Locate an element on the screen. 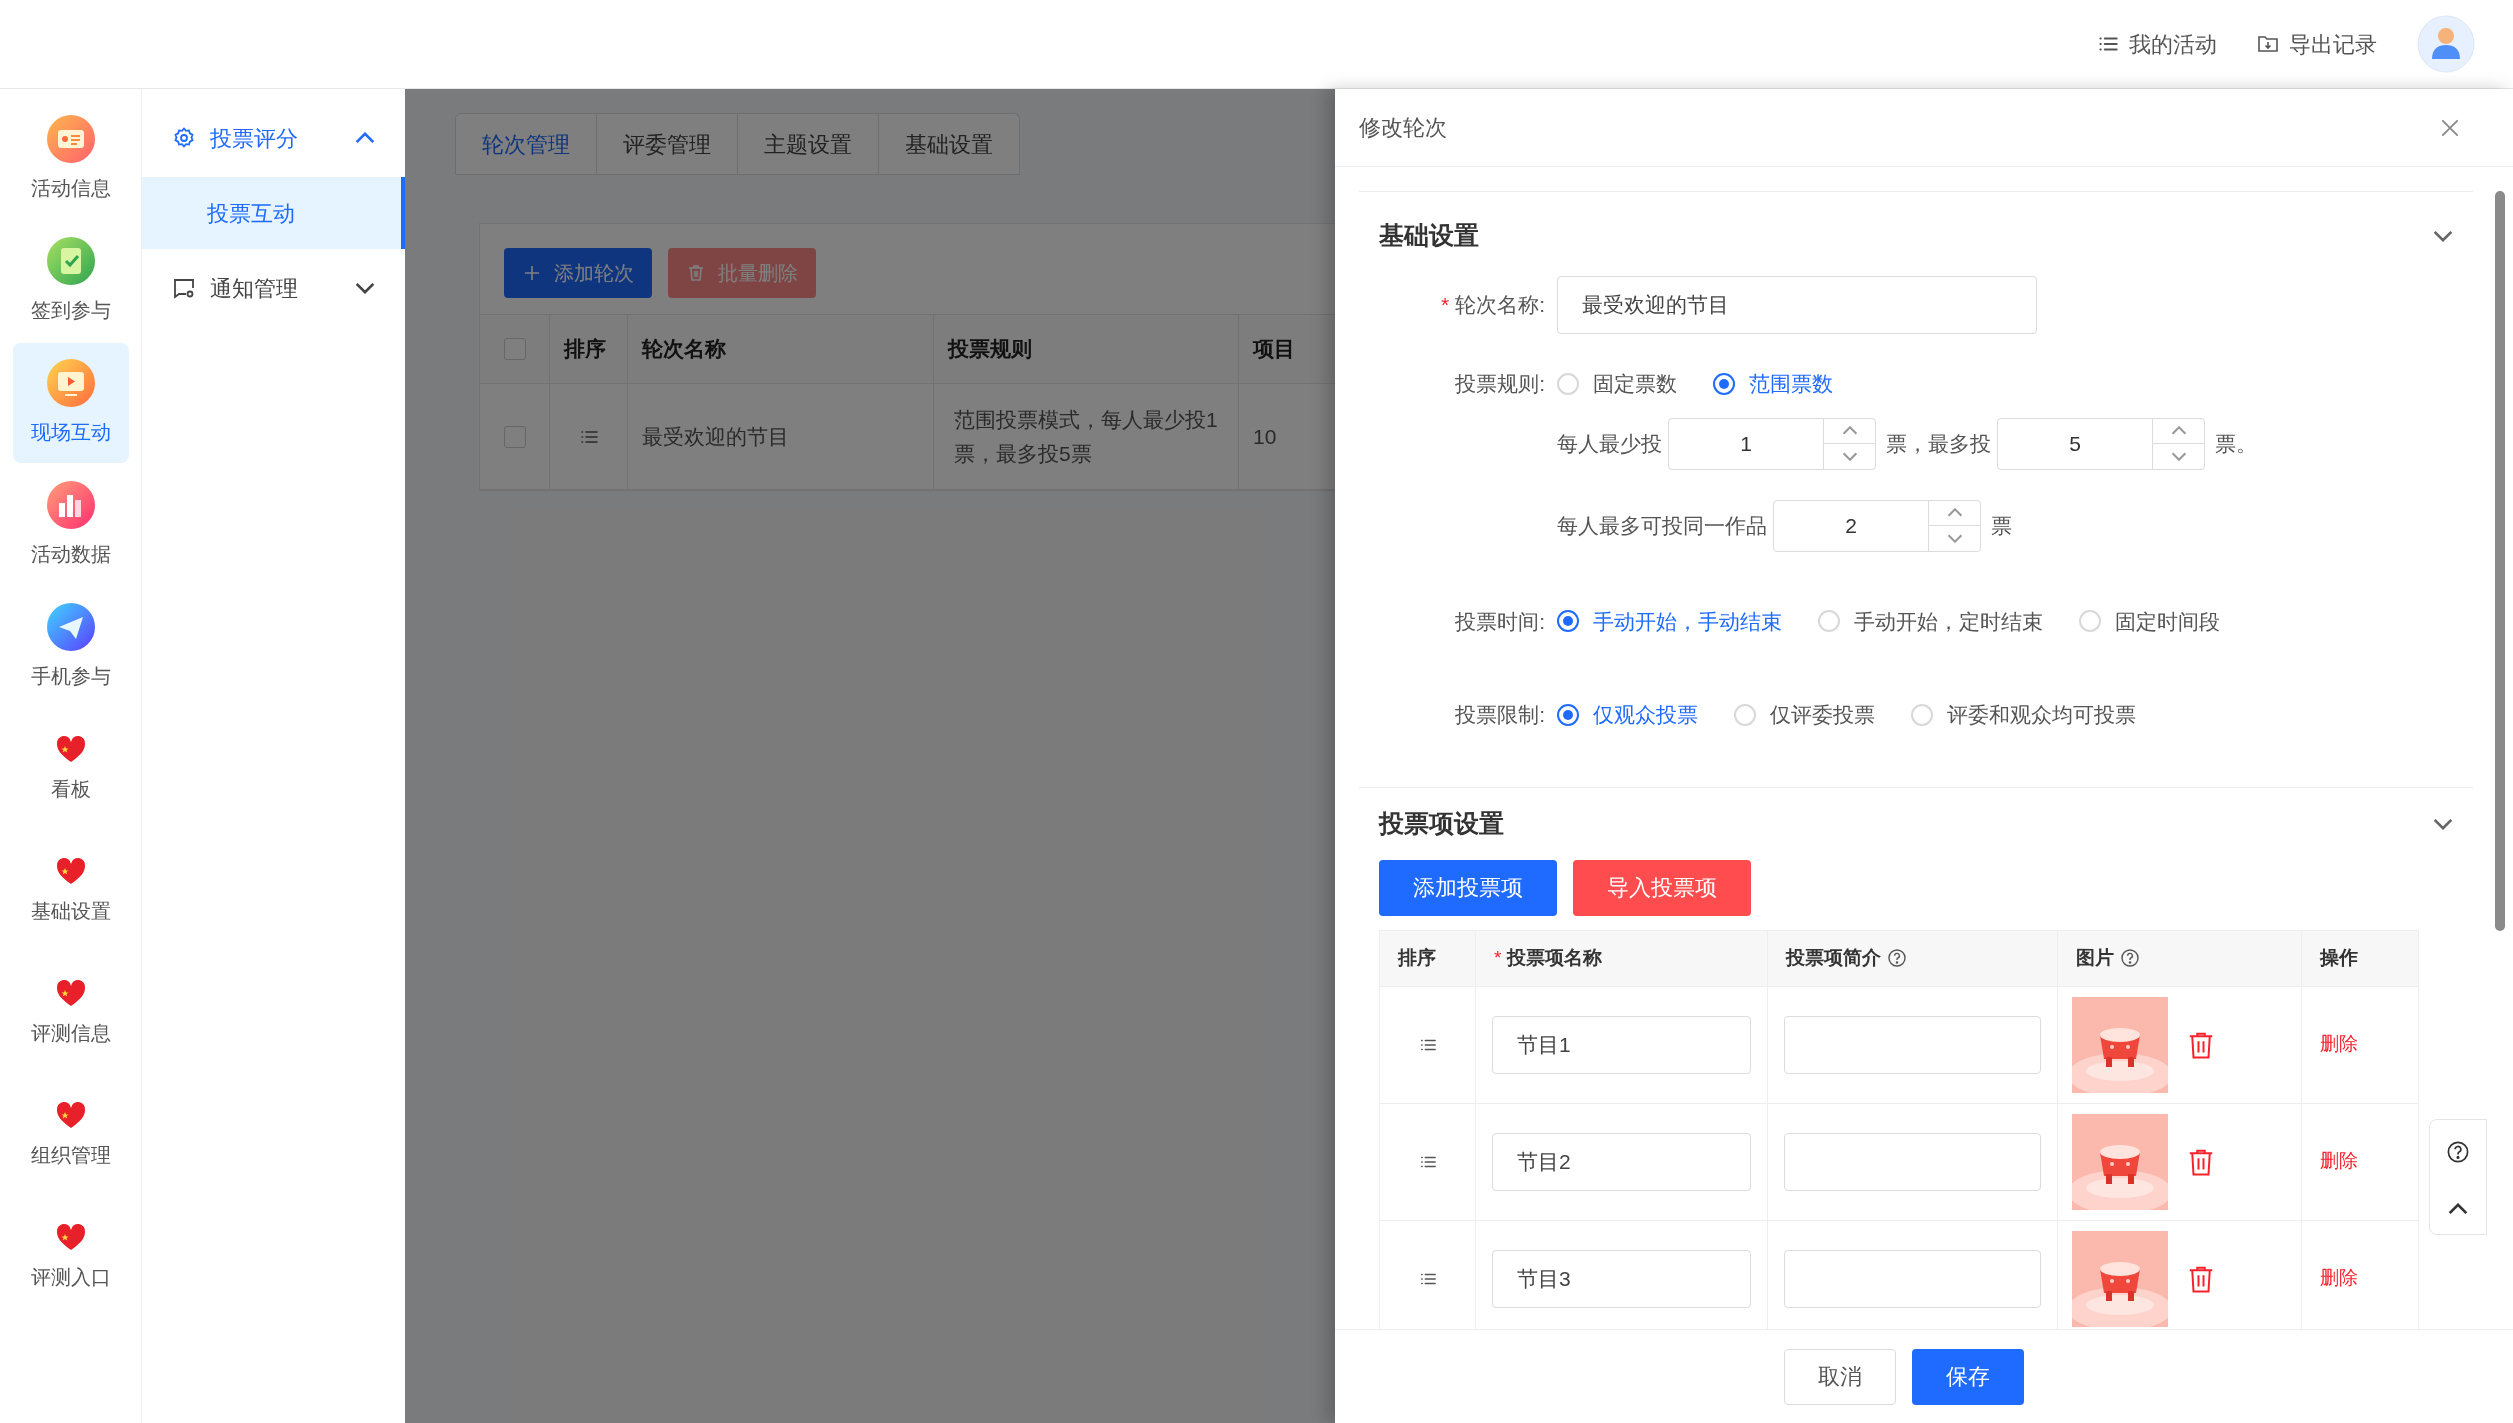  avatar-icon is located at coordinates (2446, 44).